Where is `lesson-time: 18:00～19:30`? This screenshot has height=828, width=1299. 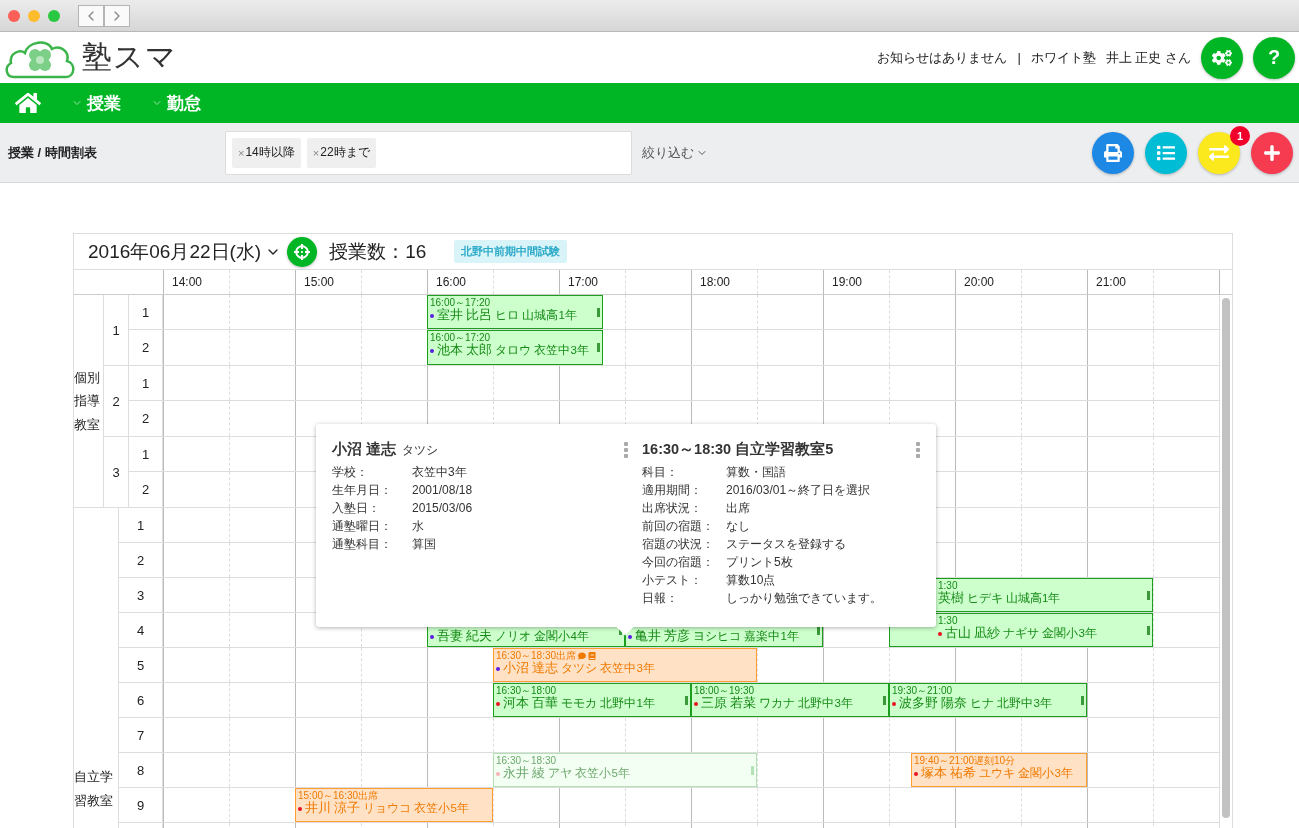 lesson-time: 18:00～19:30 is located at coordinates (724, 690).